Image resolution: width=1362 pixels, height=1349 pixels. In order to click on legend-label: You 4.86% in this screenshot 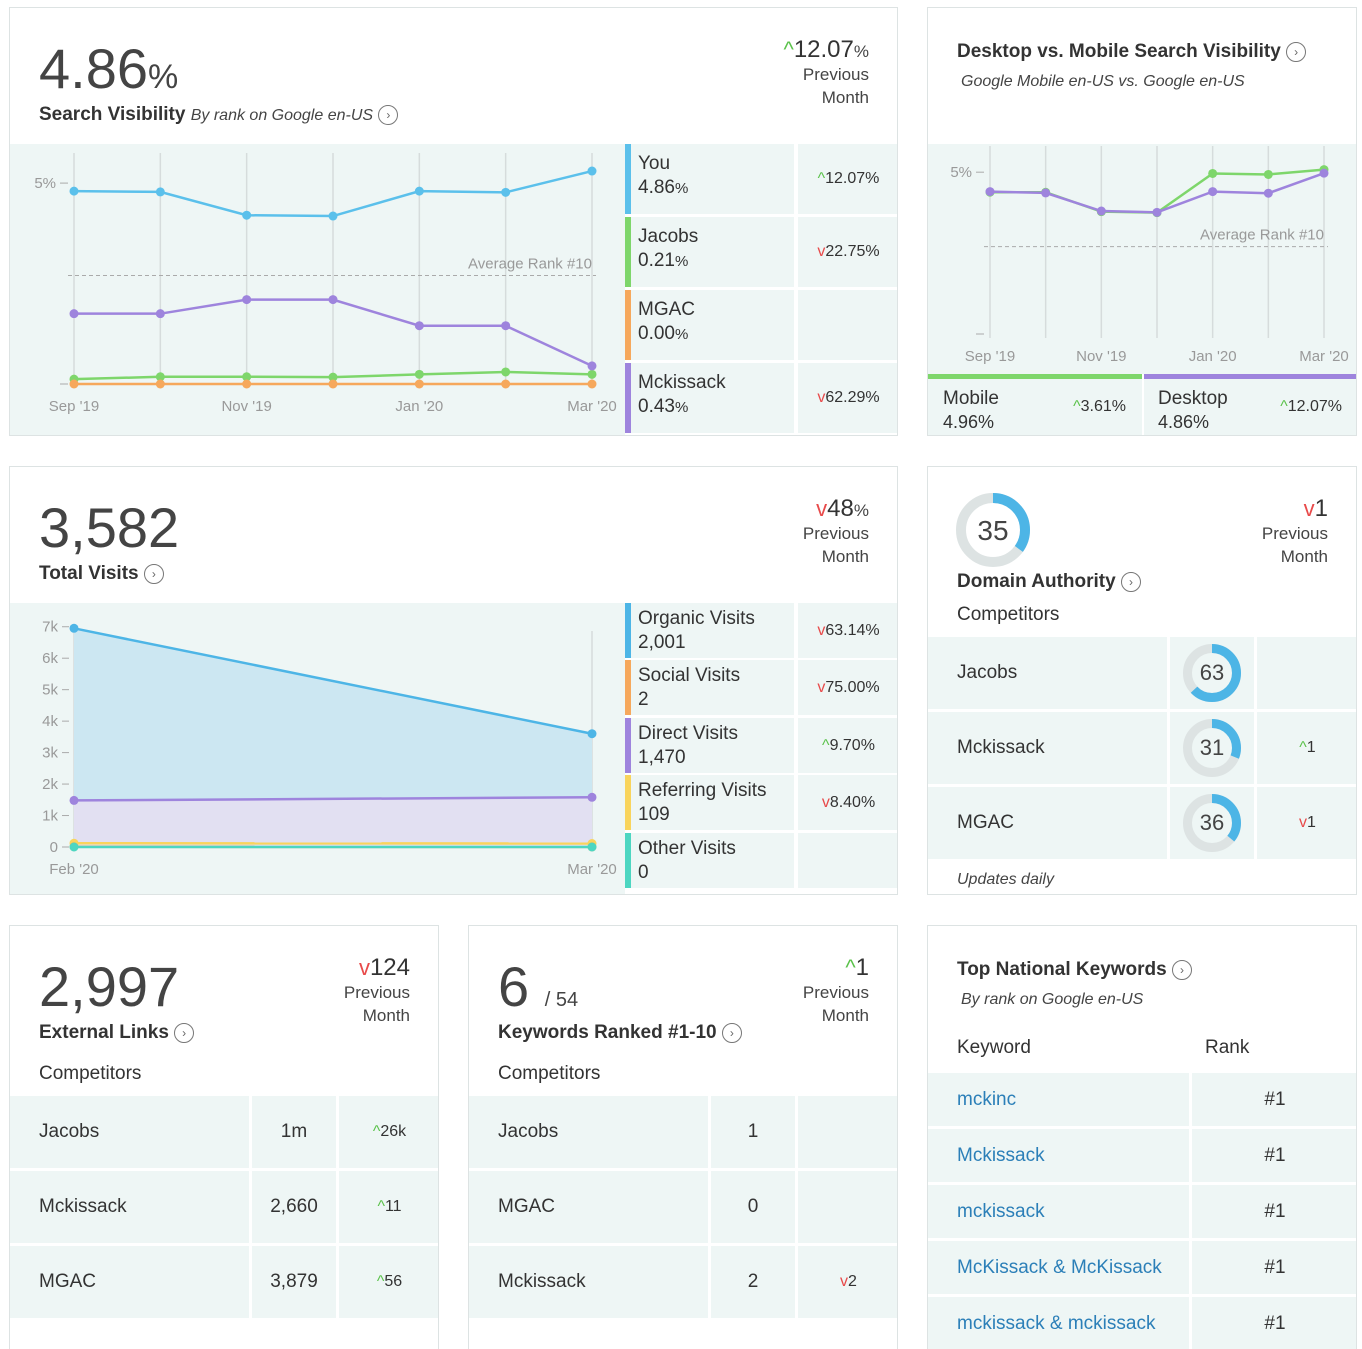, I will do `click(663, 176)`.